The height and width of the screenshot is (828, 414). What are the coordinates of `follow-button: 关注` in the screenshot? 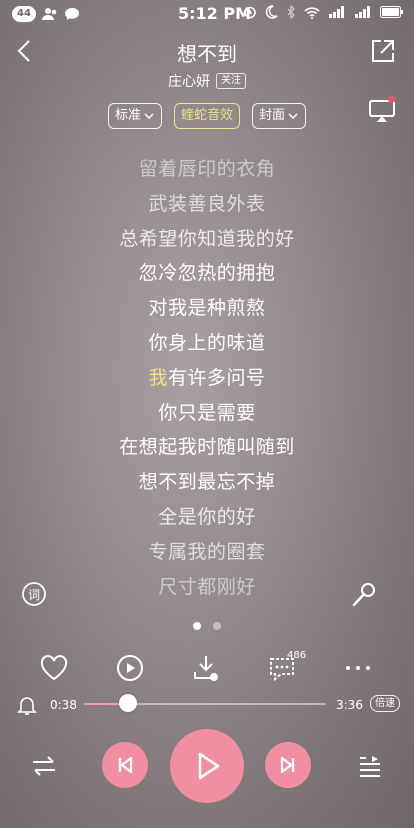 It's located at (231, 81).